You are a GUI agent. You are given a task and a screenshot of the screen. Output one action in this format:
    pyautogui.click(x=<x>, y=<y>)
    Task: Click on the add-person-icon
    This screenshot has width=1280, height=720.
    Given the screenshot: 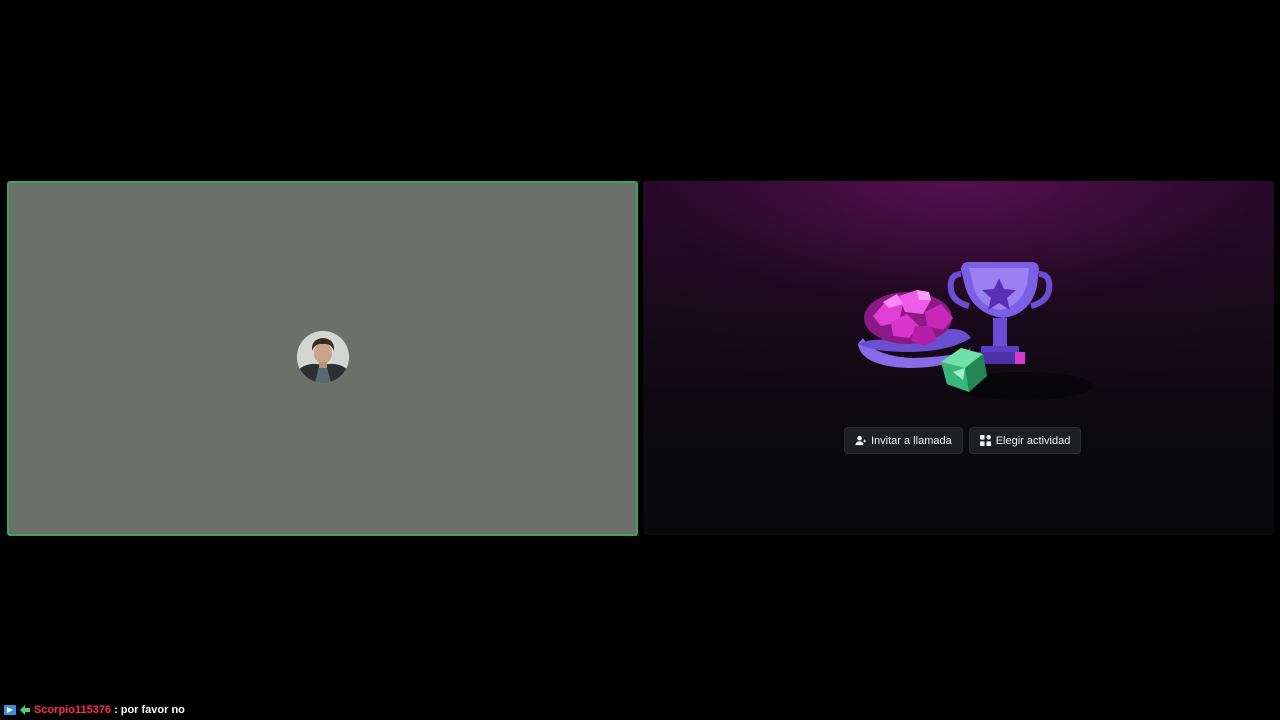 What is the action you would take?
    pyautogui.click(x=860, y=440)
    